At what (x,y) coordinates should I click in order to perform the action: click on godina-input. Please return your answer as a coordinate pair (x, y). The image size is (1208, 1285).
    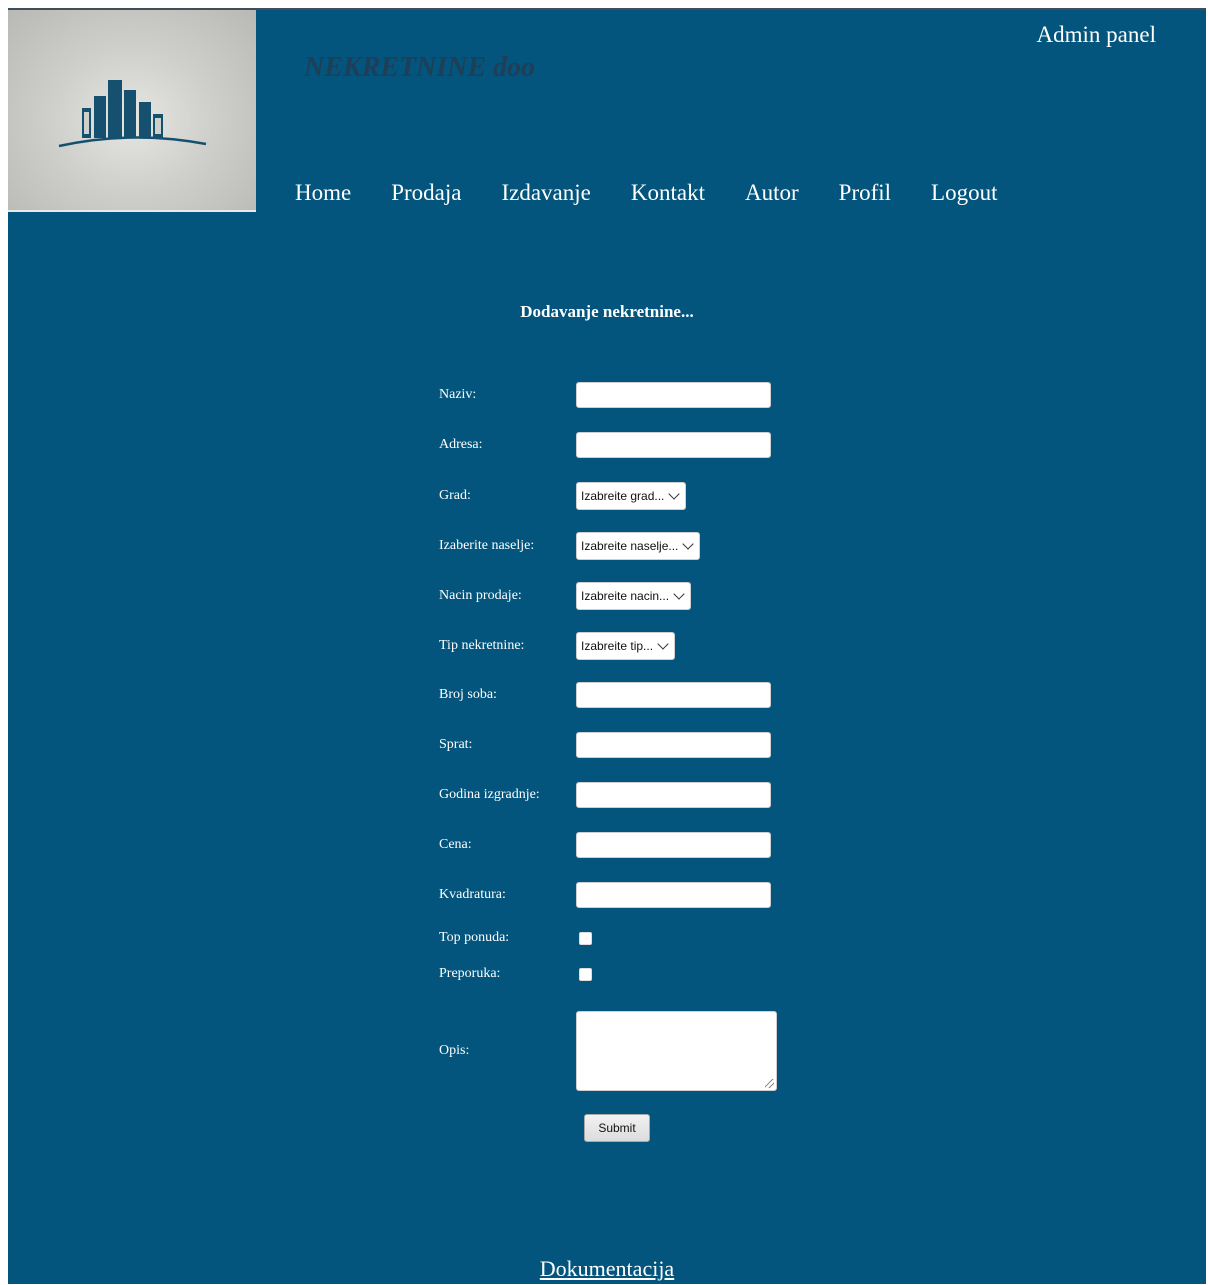
    Looking at the image, I should click on (673, 795).